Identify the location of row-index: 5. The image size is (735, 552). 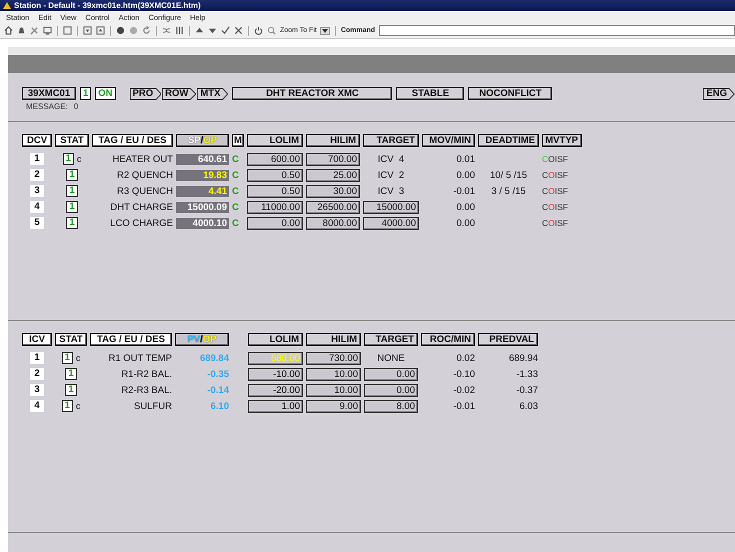
(37, 223).